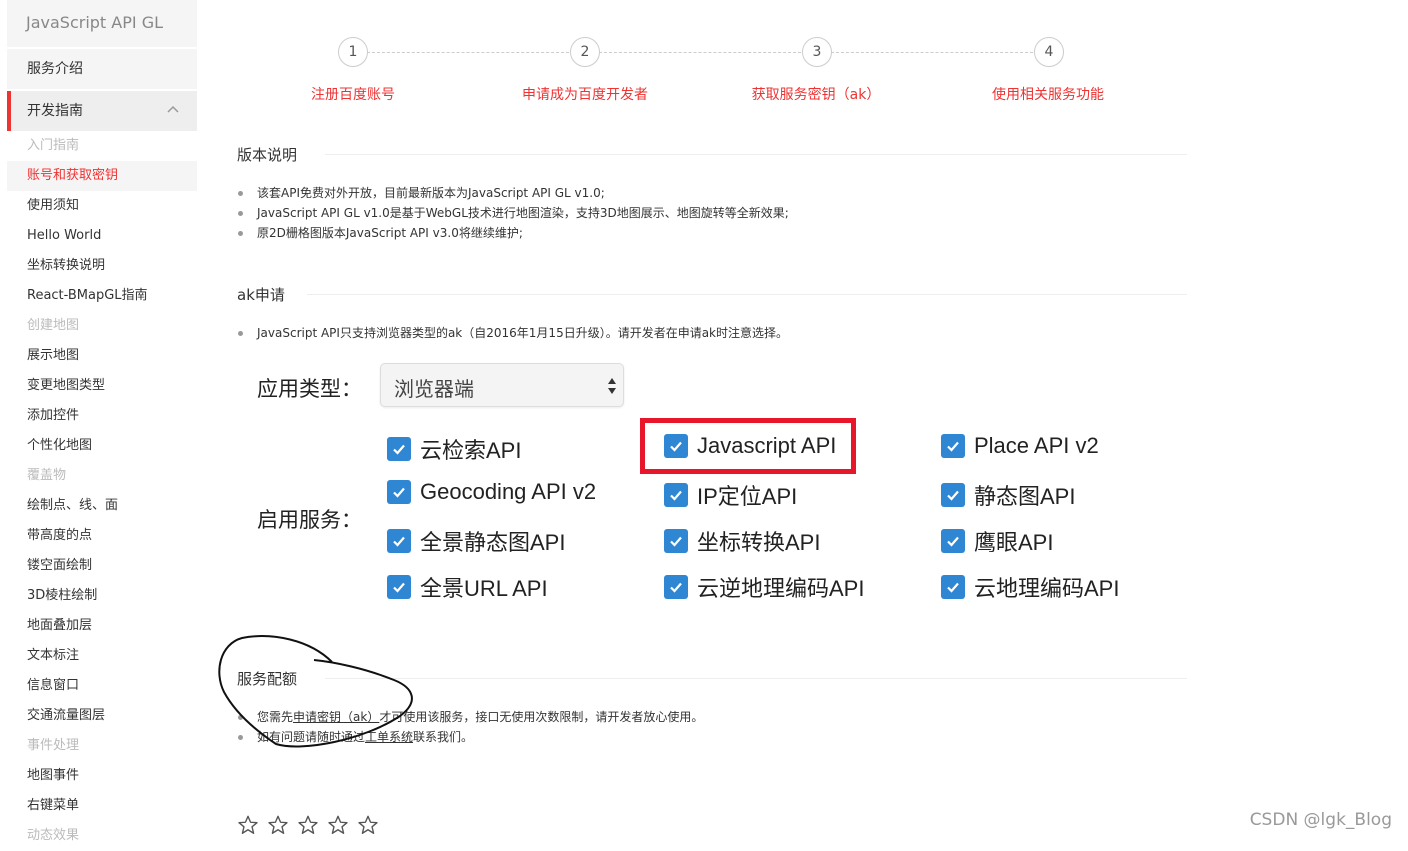 The width and height of the screenshot is (1408, 851). Describe the element at coordinates (443, 737) in the screenshot. I see `quota-text: 联系我们。` at that location.